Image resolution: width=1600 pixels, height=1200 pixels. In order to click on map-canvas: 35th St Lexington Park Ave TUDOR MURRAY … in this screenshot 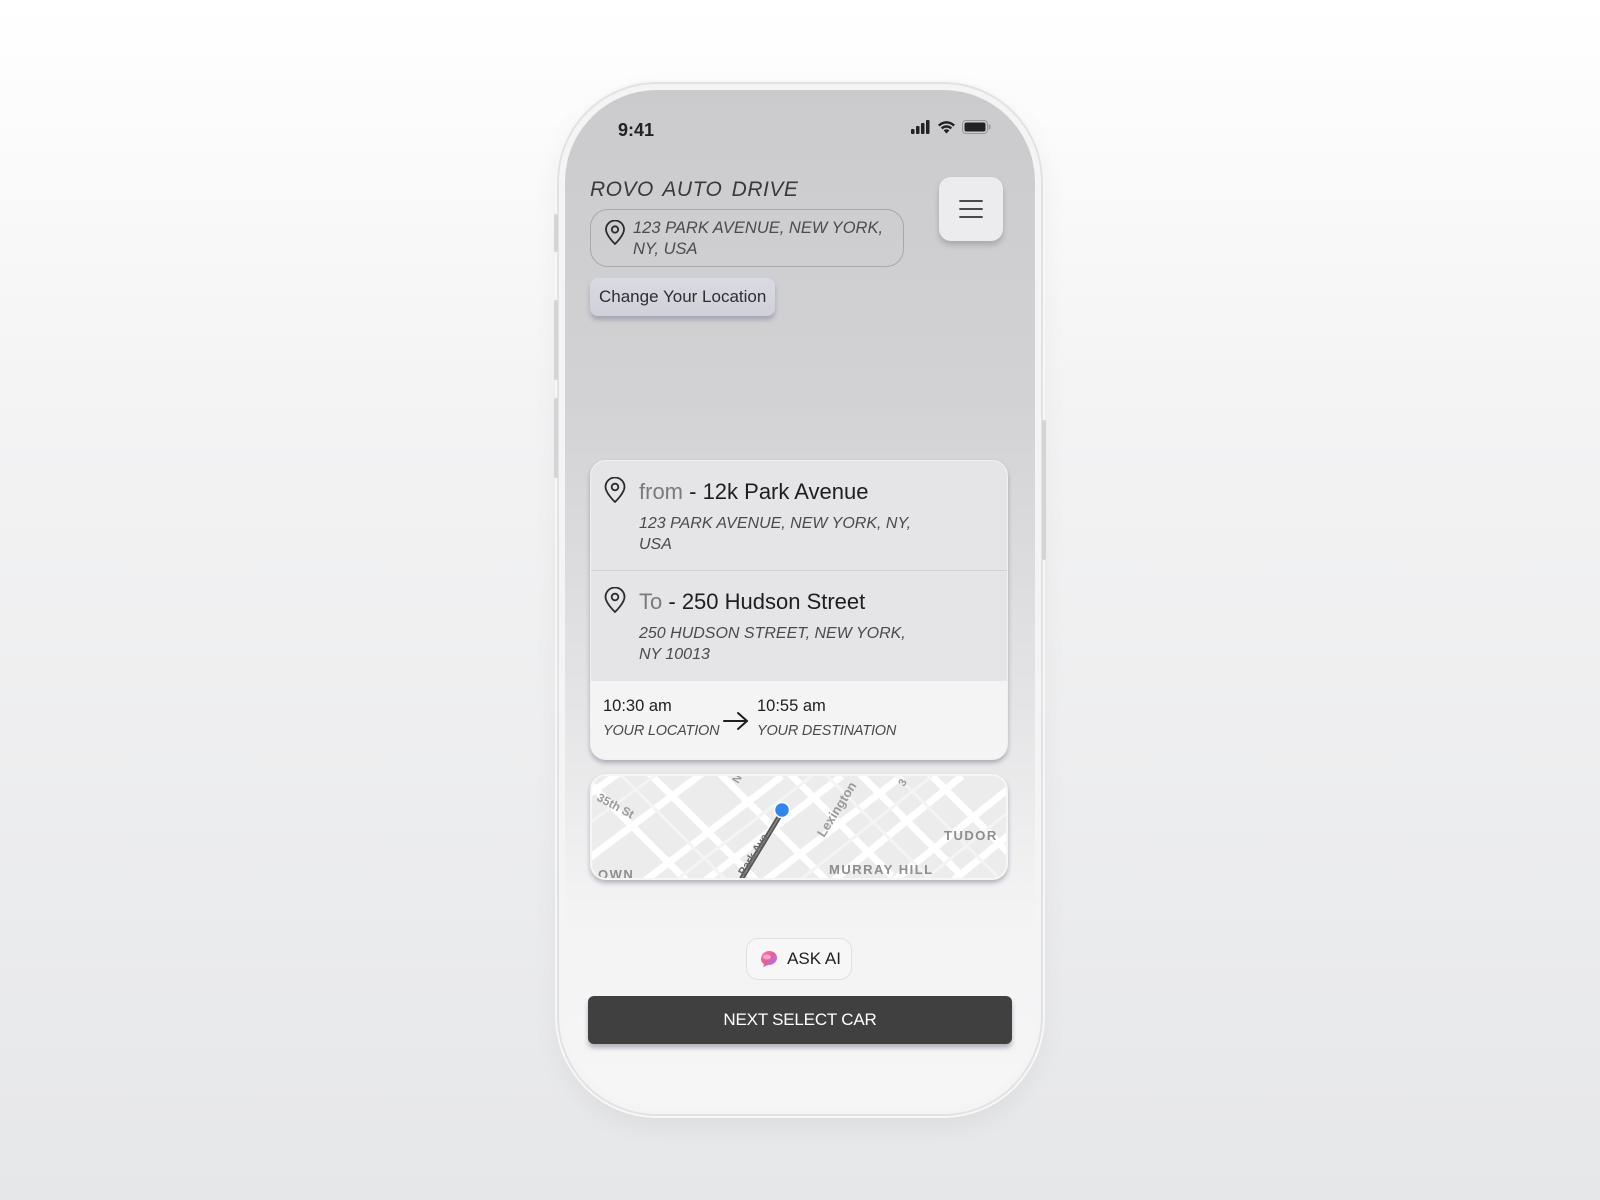, I will do `click(799, 827)`.